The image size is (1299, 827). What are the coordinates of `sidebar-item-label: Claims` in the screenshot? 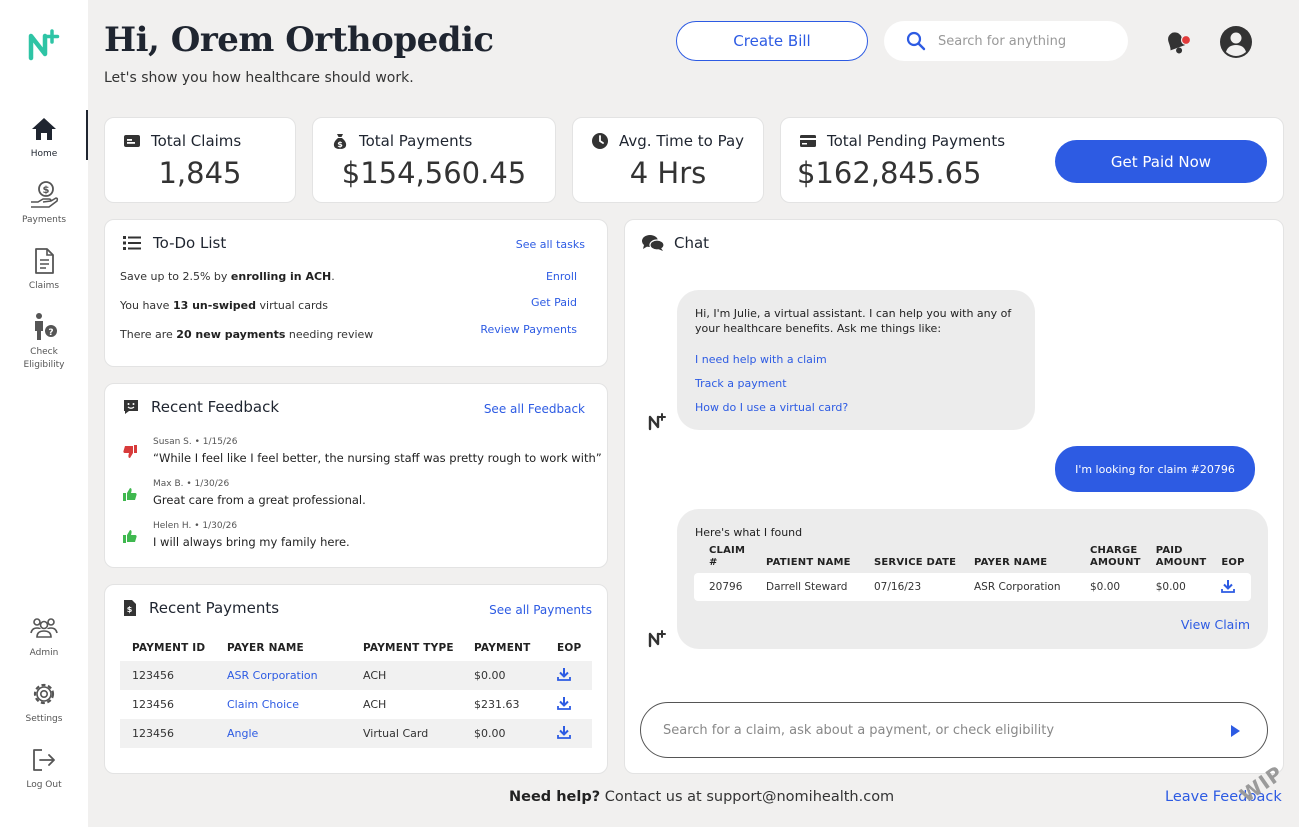 It's located at (44, 286).